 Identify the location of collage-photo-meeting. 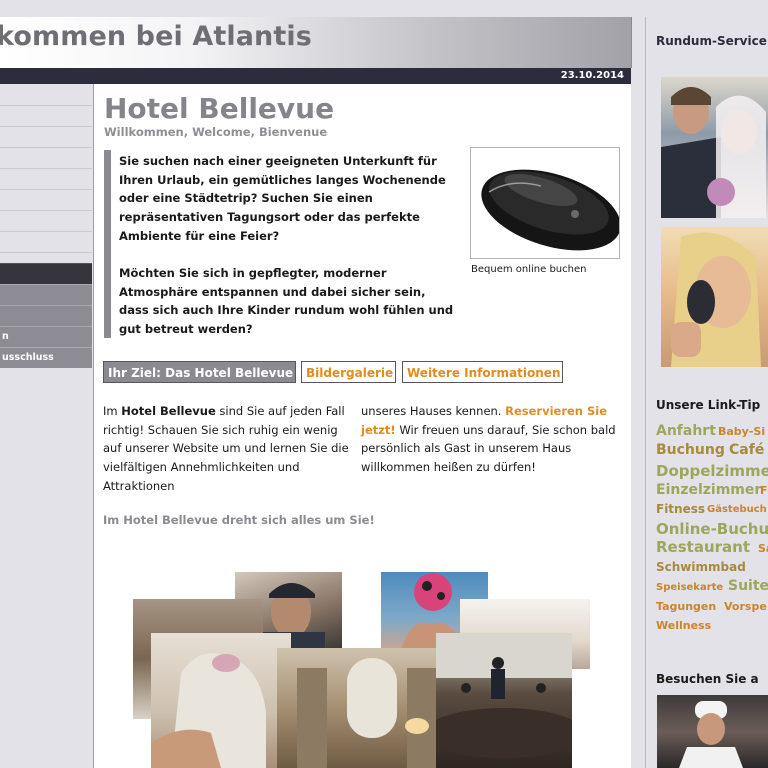
(504, 700).